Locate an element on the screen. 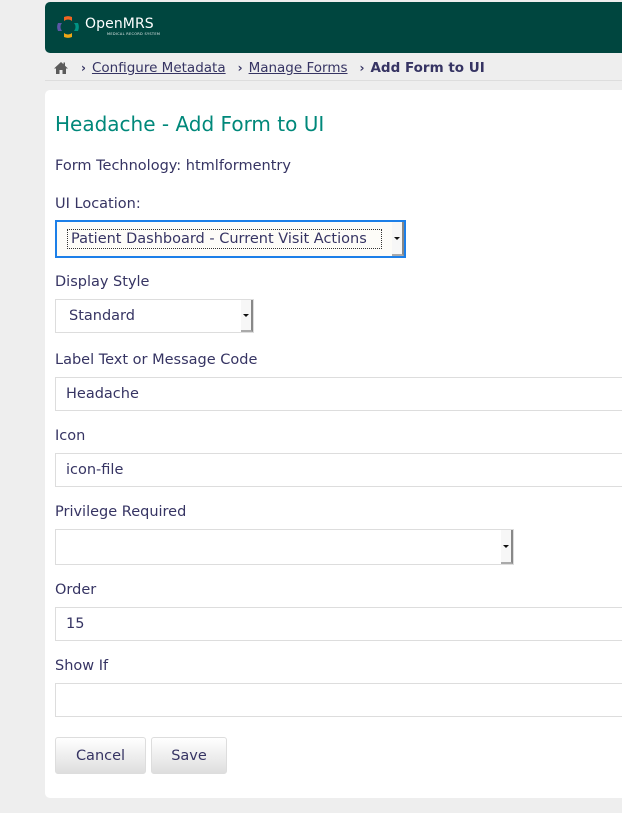 The width and height of the screenshot is (622, 813). home-icon is located at coordinates (61, 68).